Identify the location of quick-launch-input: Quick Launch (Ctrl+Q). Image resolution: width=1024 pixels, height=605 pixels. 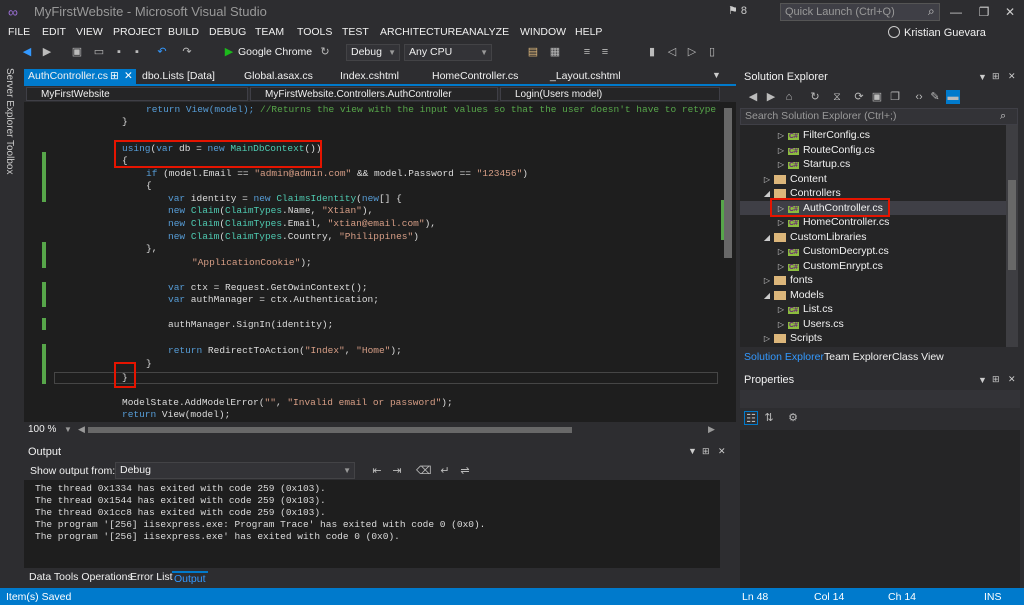
(860, 12).